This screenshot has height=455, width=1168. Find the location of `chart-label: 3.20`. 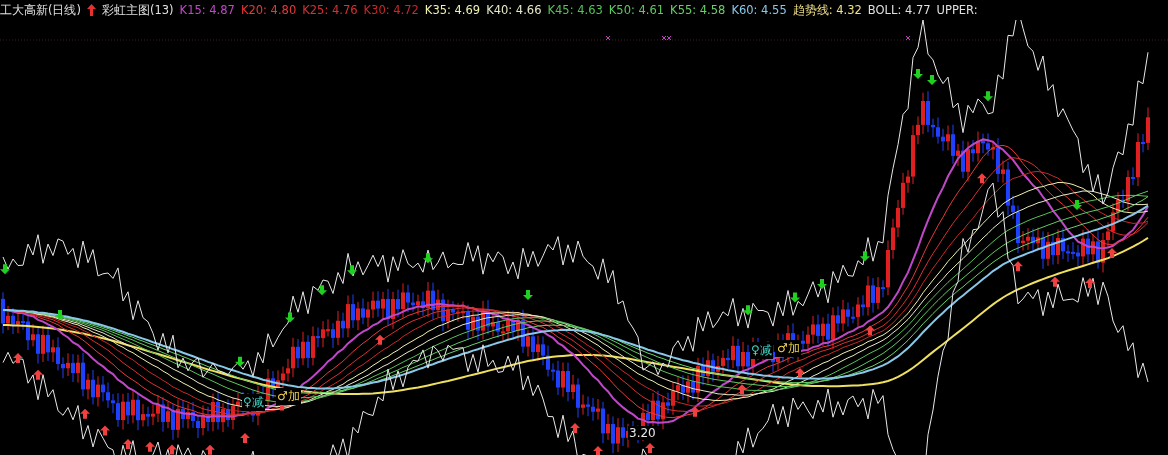

chart-label: 3.20 is located at coordinates (642, 433).